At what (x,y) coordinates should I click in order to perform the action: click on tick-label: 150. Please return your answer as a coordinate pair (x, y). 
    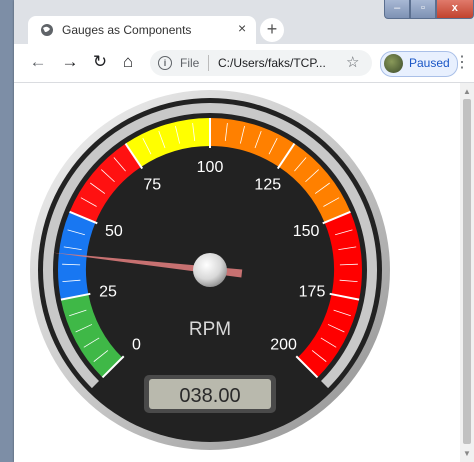
    Looking at the image, I should click on (306, 231).